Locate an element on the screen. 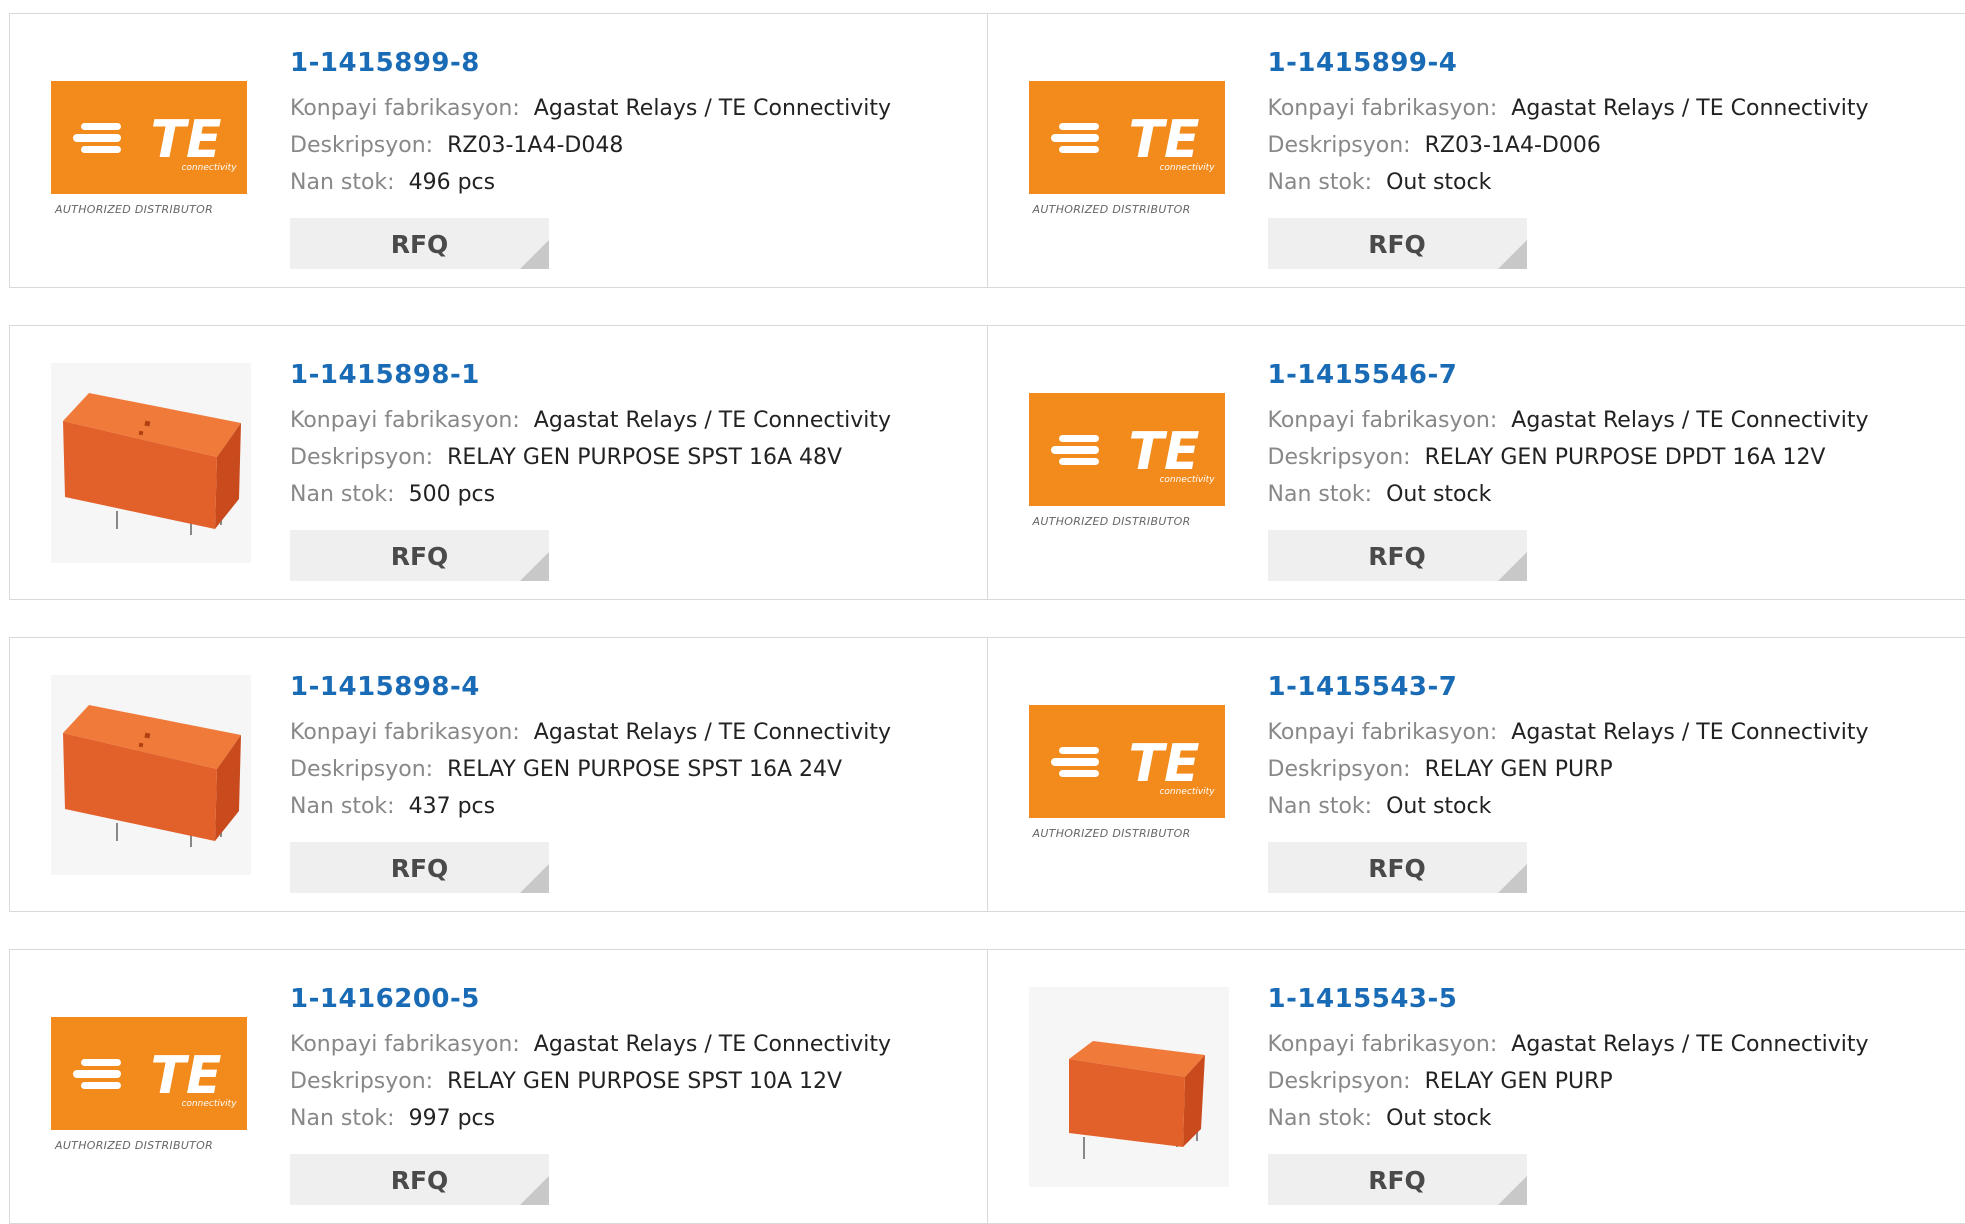 This screenshot has width=1965, height=1224. part-number-link: 1-1415546-7 is located at coordinates (1363, 375).